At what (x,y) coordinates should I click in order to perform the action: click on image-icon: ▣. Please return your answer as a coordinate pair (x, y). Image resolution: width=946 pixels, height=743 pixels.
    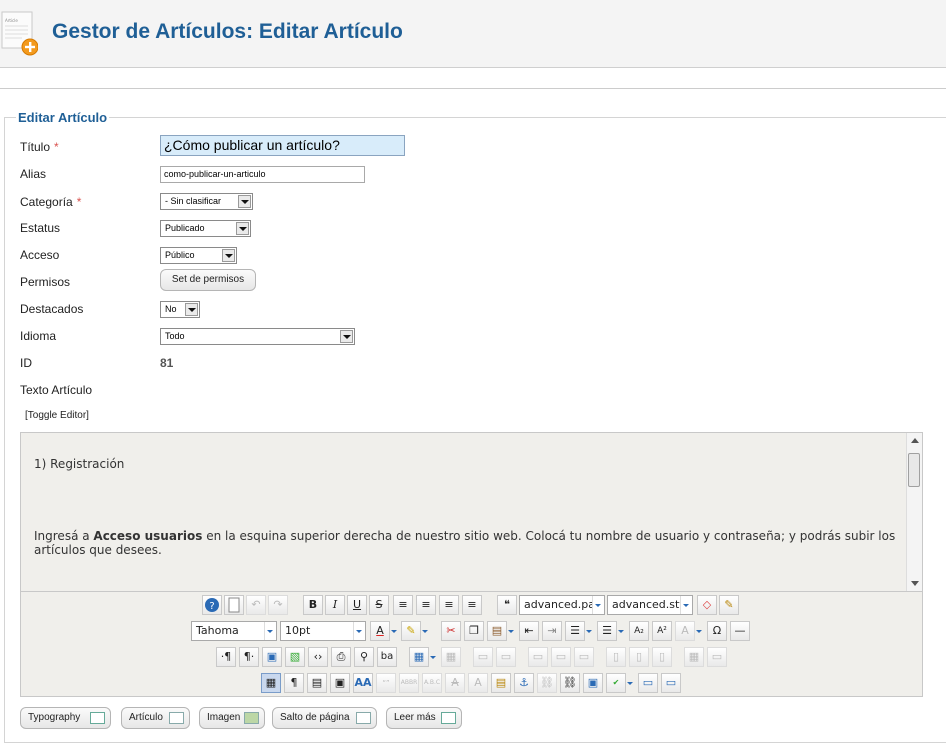
    Looking at the image, I should click on (593, 683).